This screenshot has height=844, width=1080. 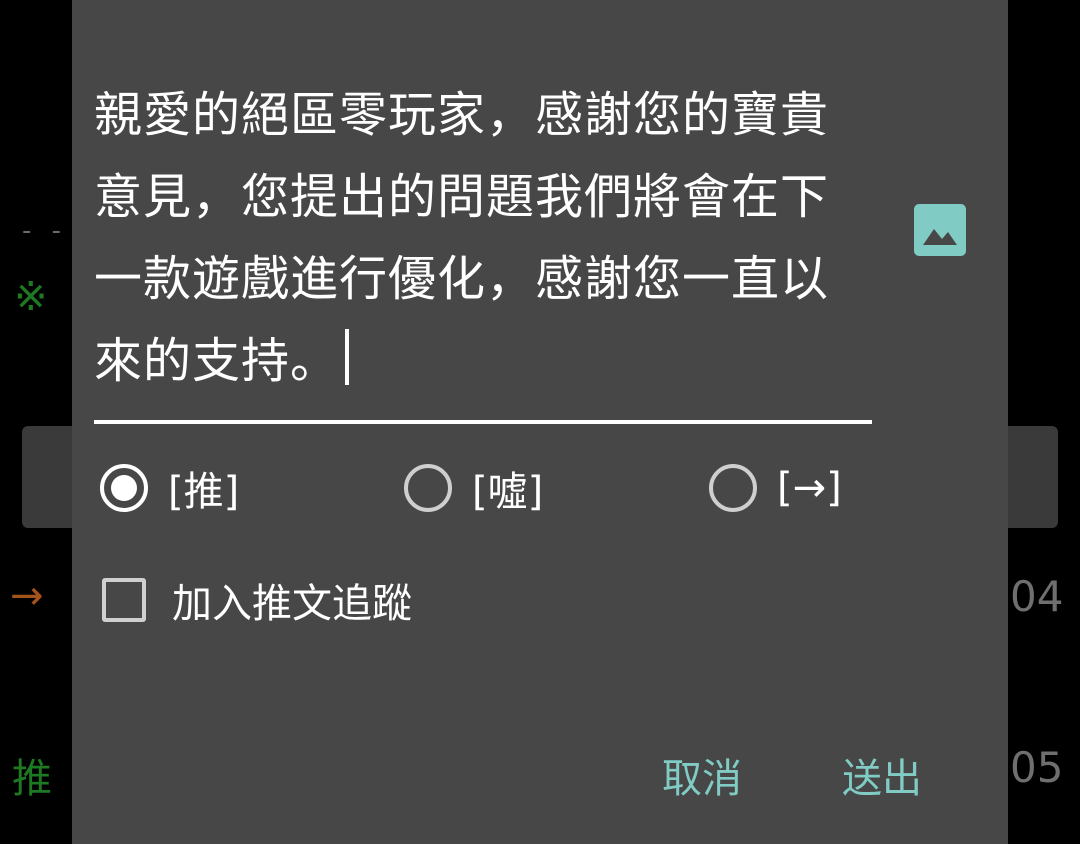 I want to click on follow-comment-label: 加入推文追蹤, so click(x=292, y=604).